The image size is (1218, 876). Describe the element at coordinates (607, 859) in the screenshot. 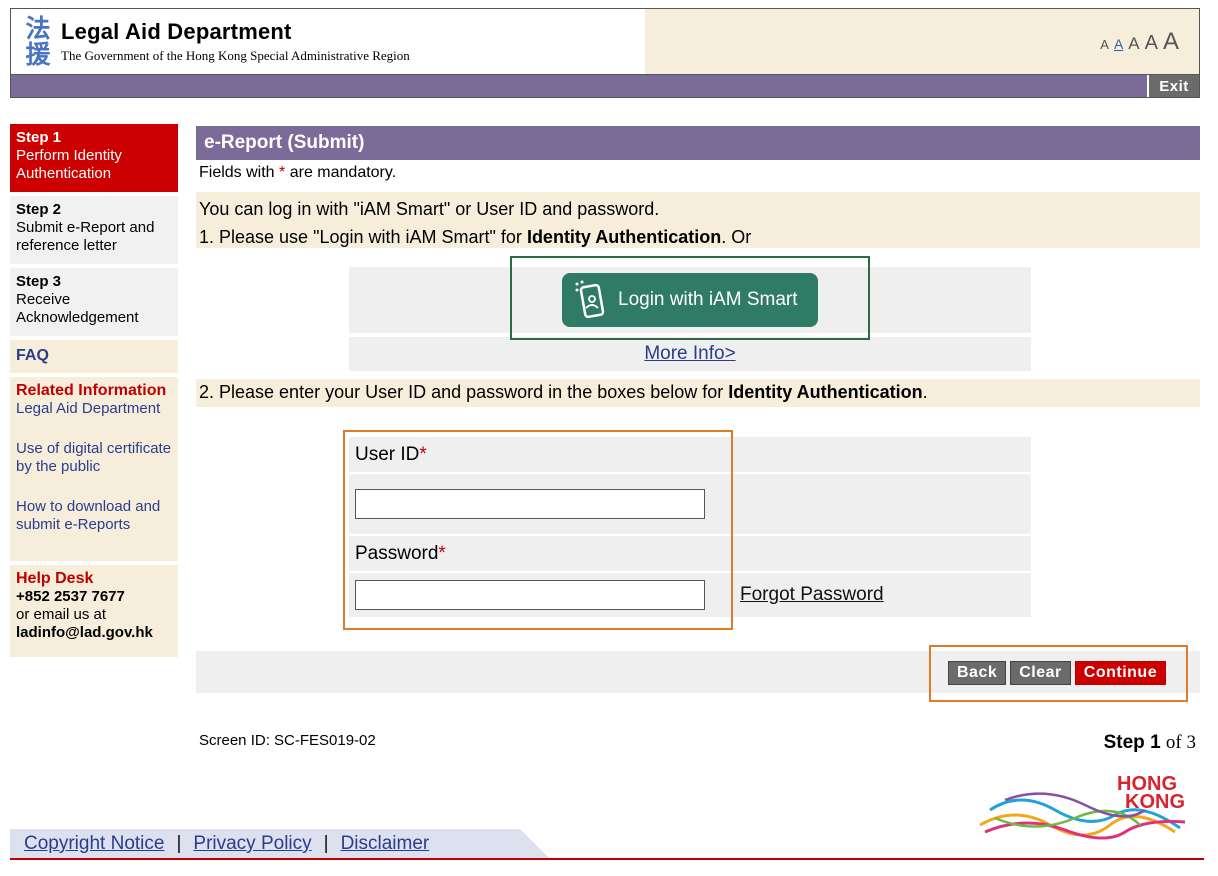

I see `footer-divider` at that location.